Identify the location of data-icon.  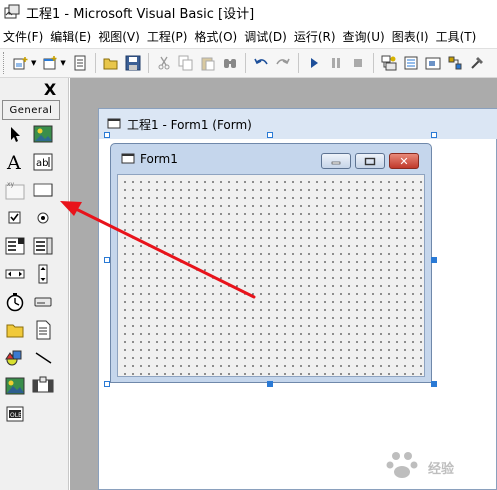
(43, 386).